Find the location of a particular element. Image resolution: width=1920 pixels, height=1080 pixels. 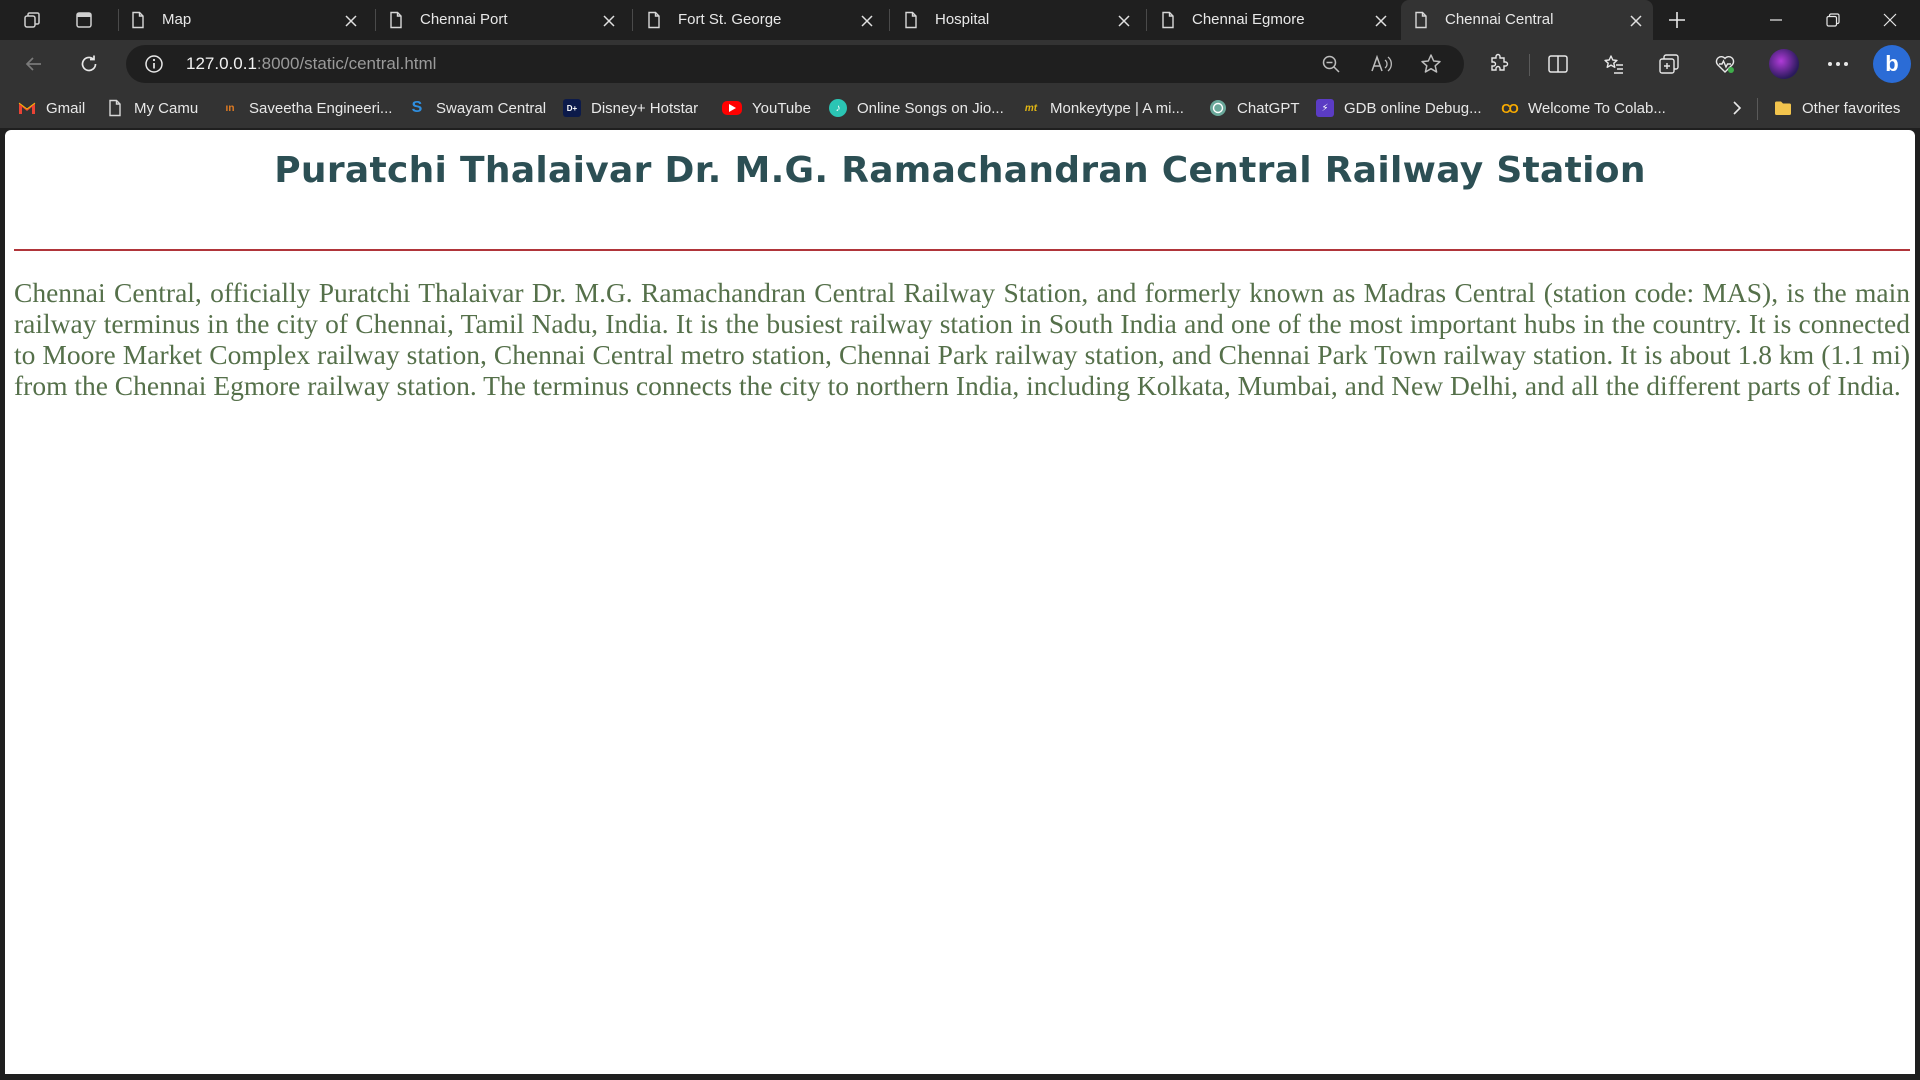

gmail-icon is located at coordinates (27, 108).